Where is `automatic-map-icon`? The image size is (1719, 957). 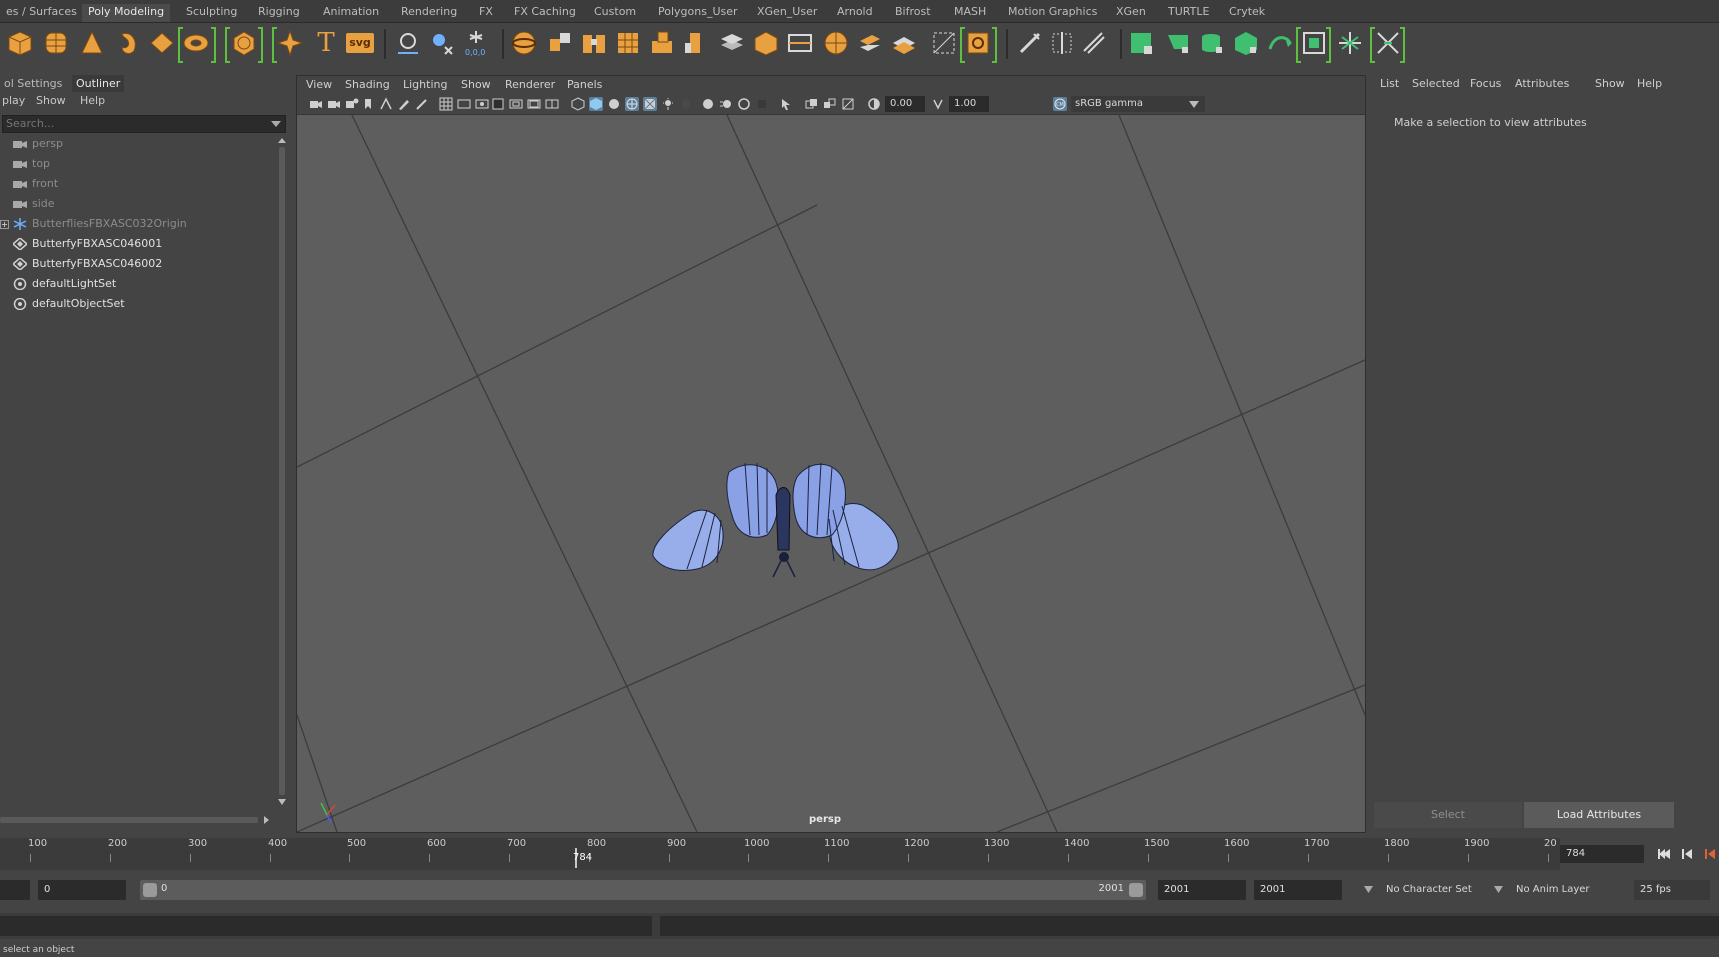
automatic-map-icon is located at coordinates (1280, 43).